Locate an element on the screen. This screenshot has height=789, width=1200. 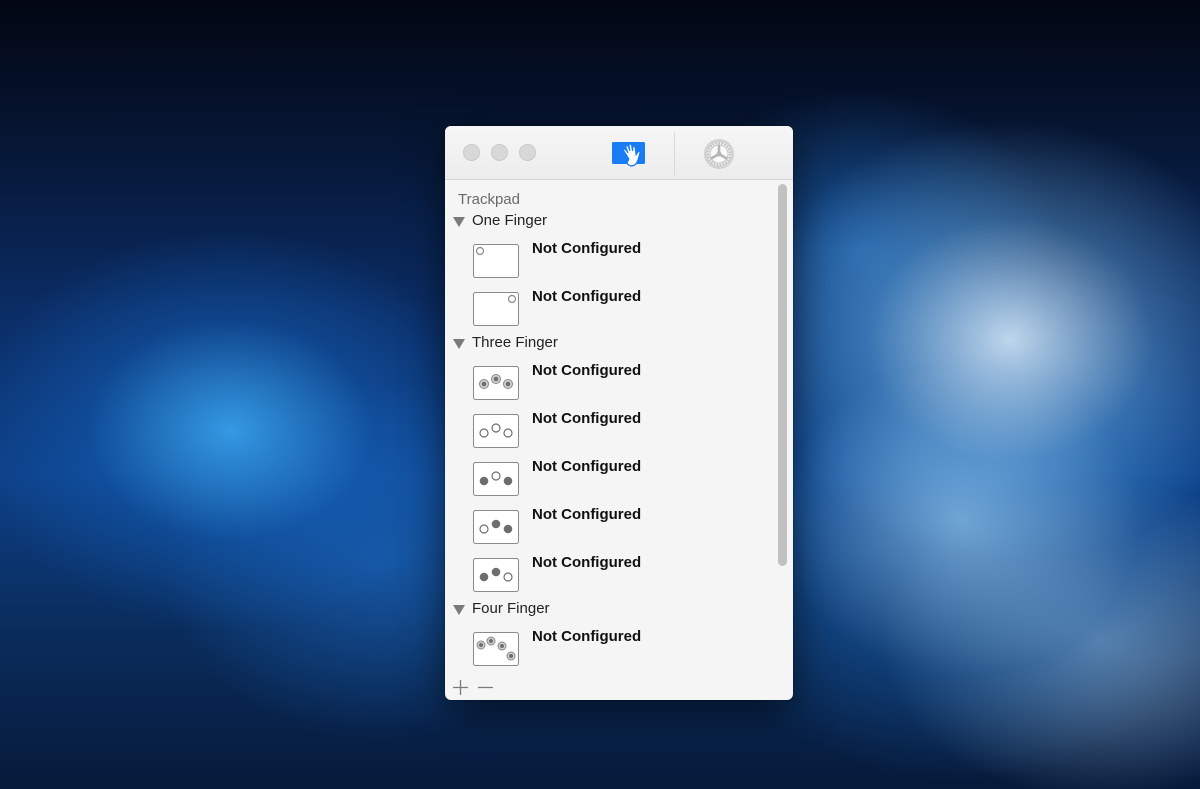
group-header-one-finger: One Finger is located at coordinates (500, 220).